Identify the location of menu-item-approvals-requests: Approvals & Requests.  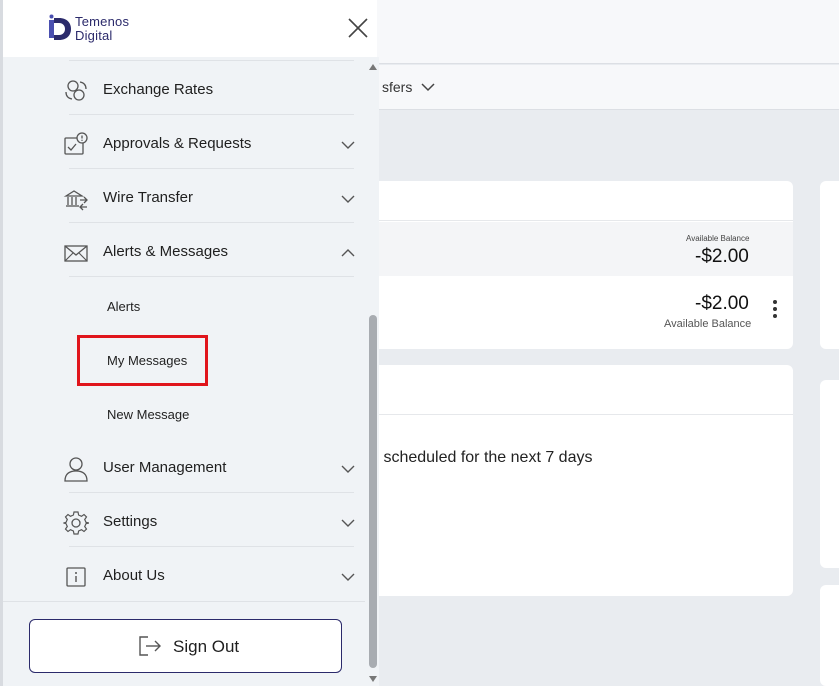
(184, 145).